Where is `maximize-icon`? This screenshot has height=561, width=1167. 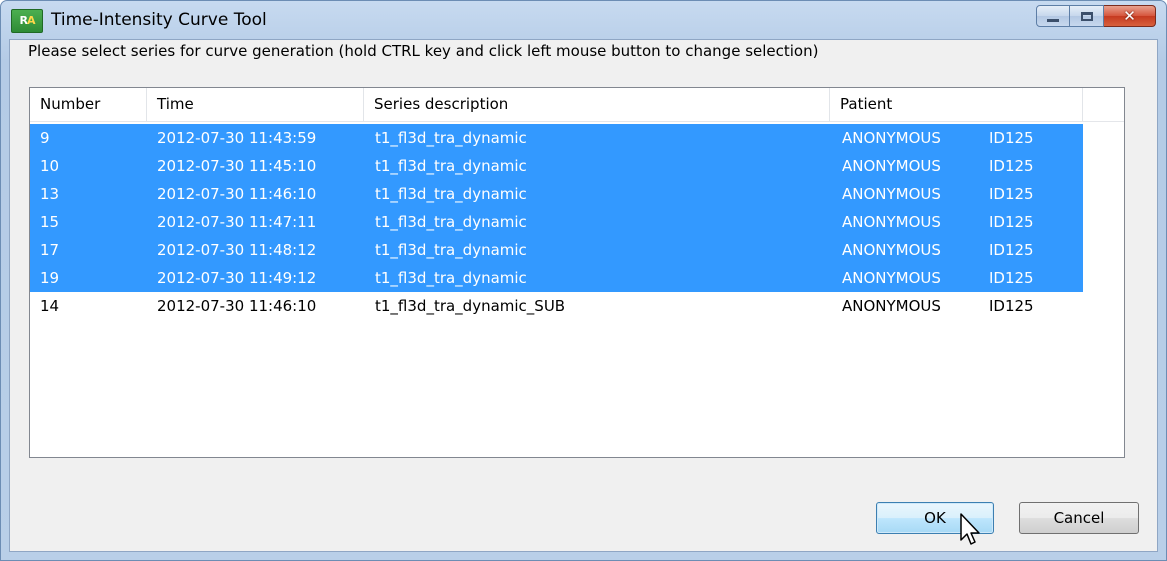
maximize-icon is located at coordinates (1086, 16).